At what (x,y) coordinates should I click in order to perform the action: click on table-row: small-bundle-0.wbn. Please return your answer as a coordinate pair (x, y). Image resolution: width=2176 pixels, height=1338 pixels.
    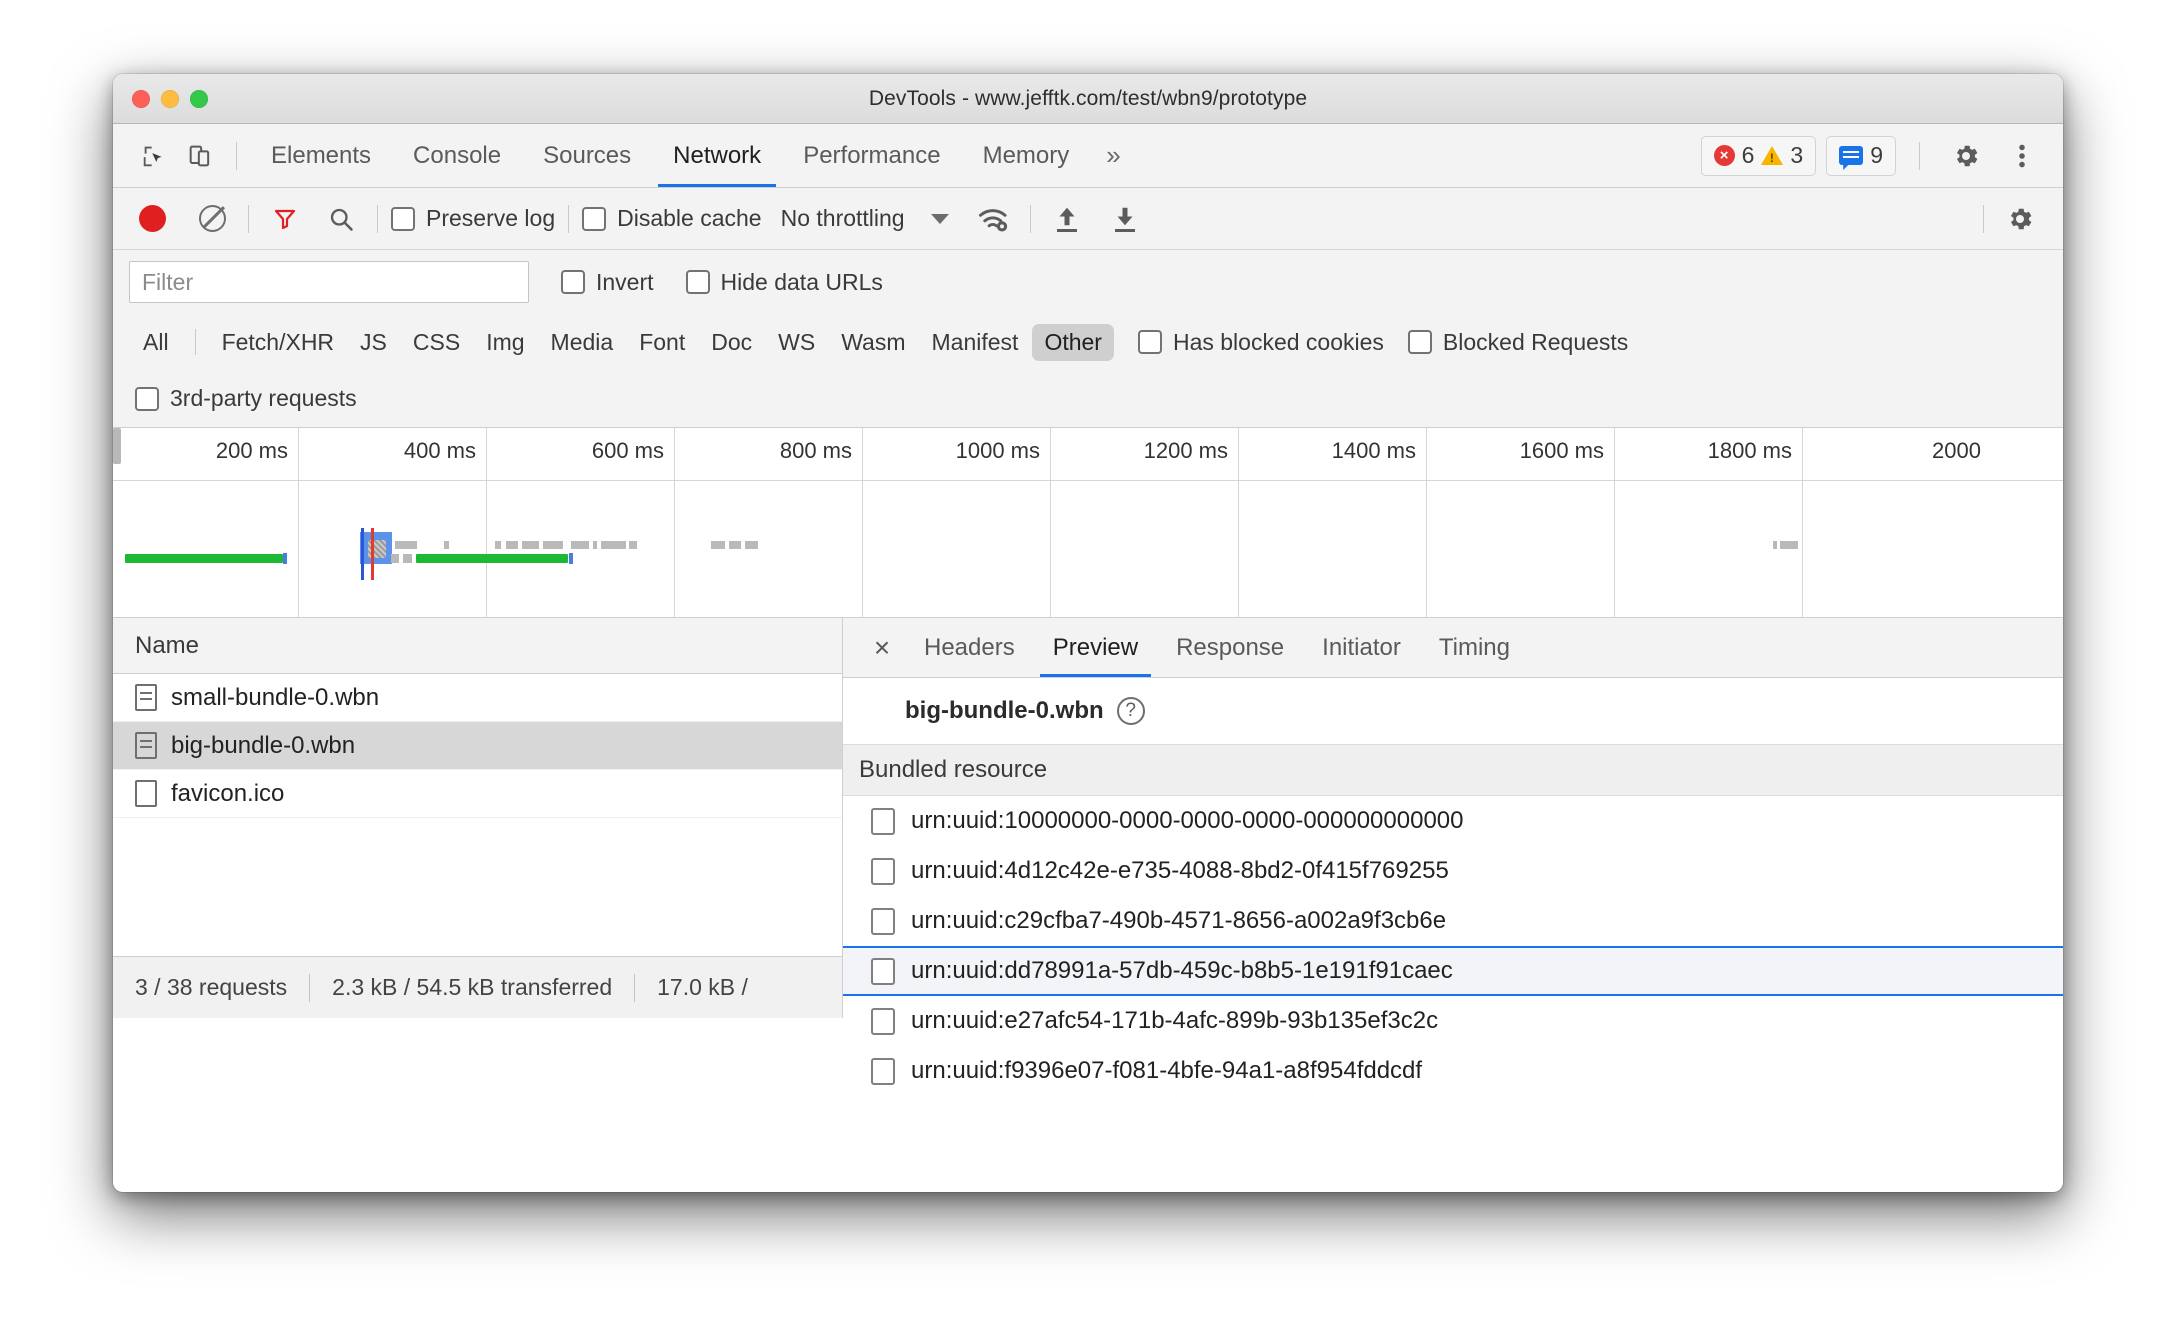
    Looking at the image, I should click on (477, 698).